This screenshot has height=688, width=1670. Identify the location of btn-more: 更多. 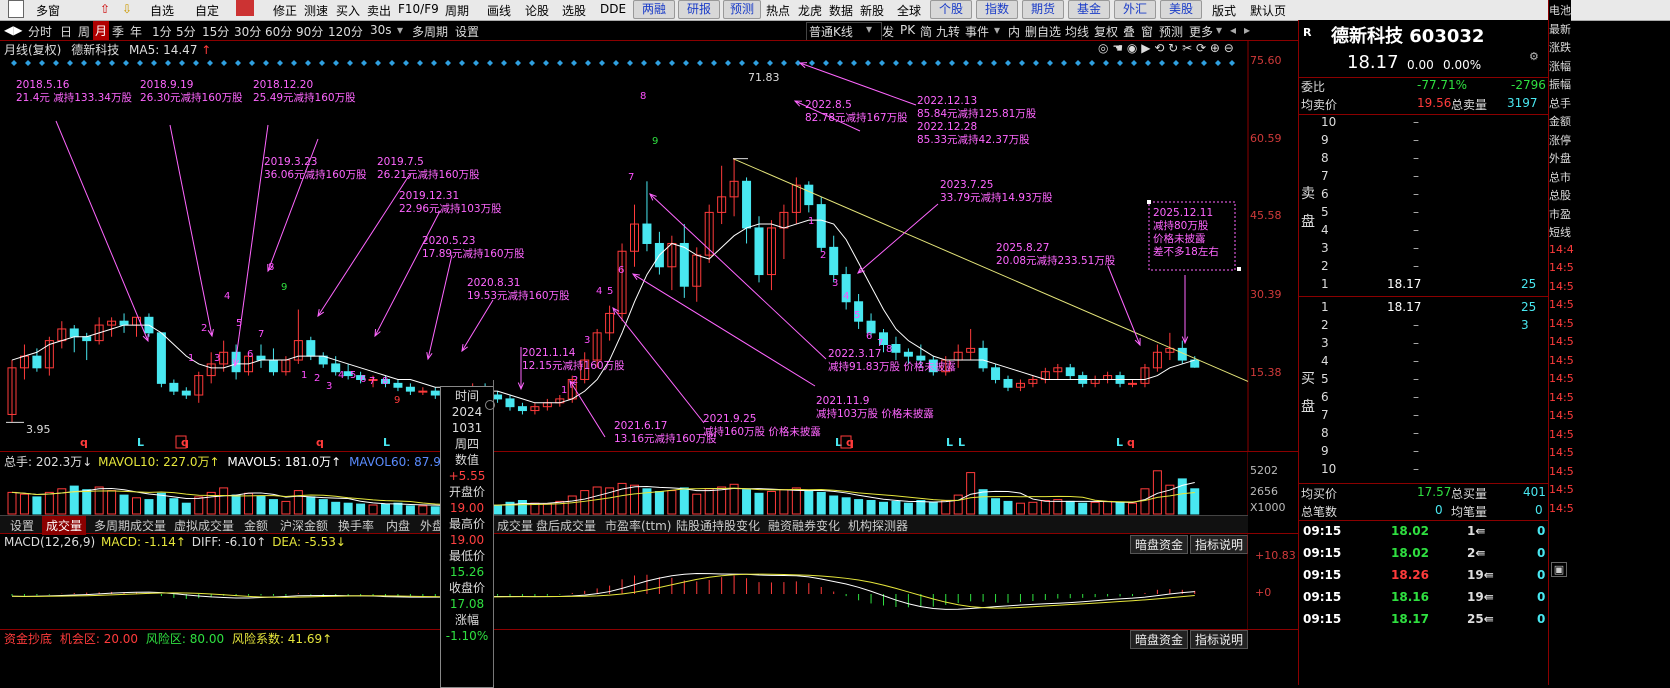
(1201, 31).